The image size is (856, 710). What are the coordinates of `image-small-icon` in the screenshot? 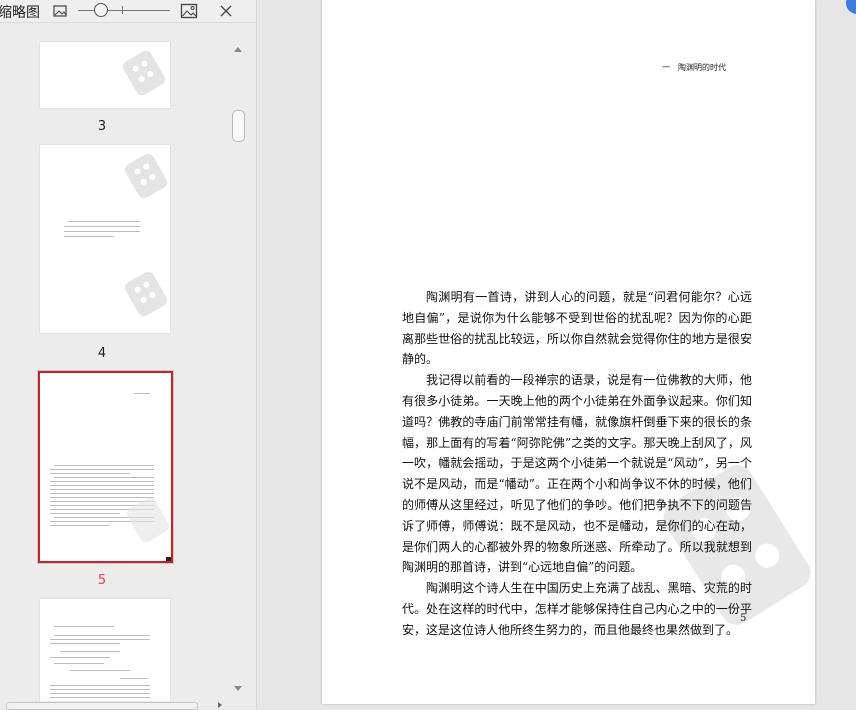 It's located at (60, 11).